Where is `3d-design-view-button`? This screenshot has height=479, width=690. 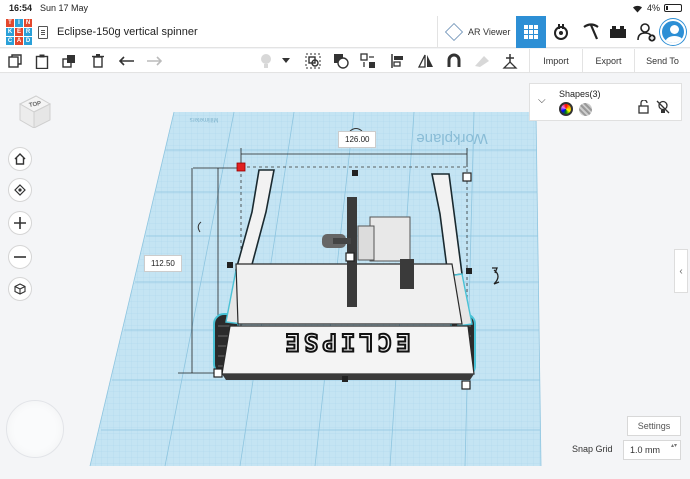 3d-design-view-button is located at coordinates (531, 32).